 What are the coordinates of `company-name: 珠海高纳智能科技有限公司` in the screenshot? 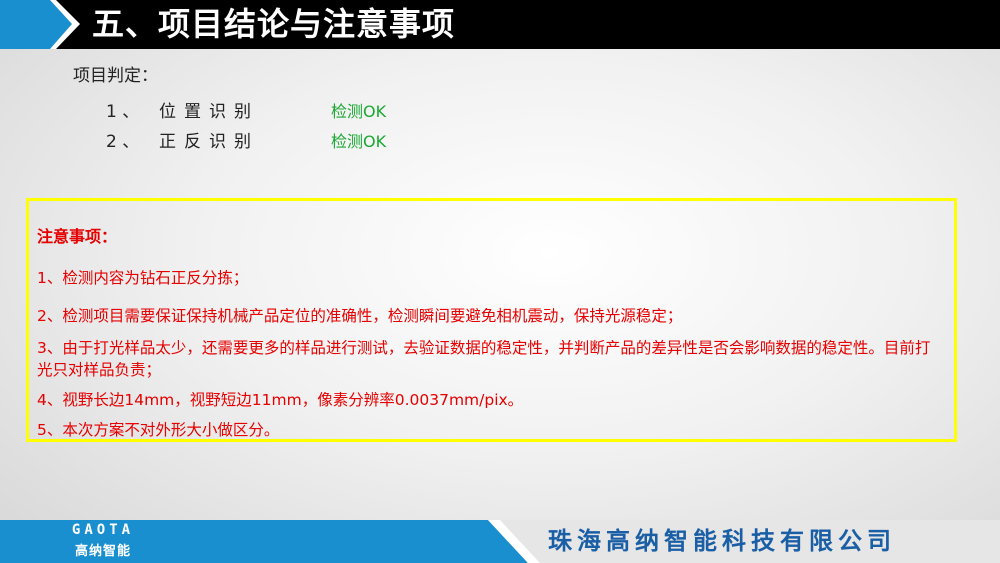 It's located at (722, 540).